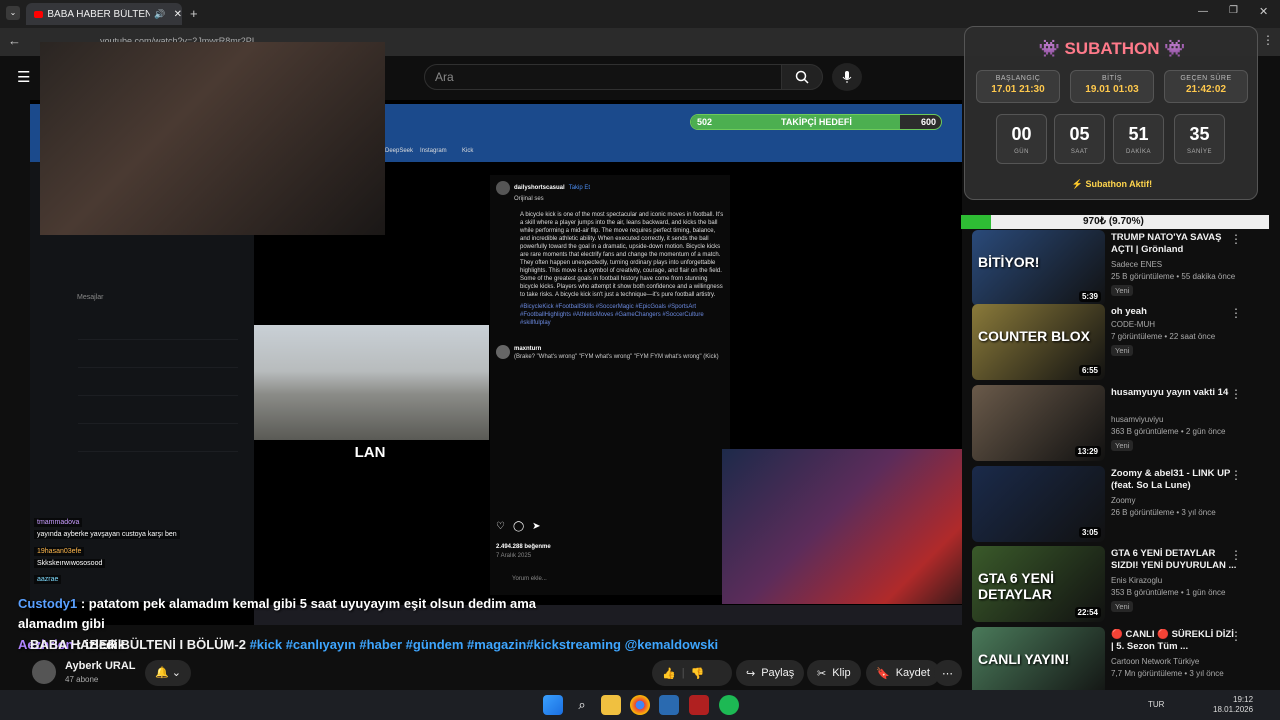  What do you see at coordinates (1133, 324) in the screenshot?
I see `channel-name: CODE-MUH` at bounding box center [1133, 324].